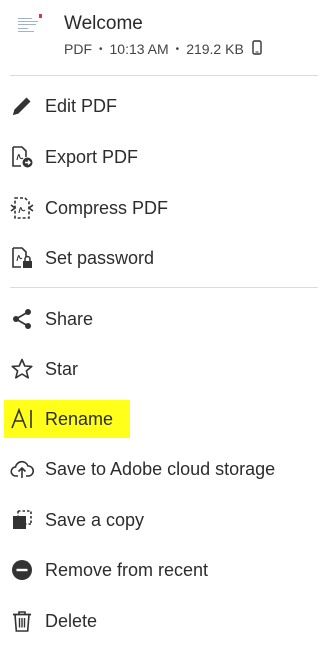  I want to click on menu-item-save-copy: Save a copy, so click(159, 520).